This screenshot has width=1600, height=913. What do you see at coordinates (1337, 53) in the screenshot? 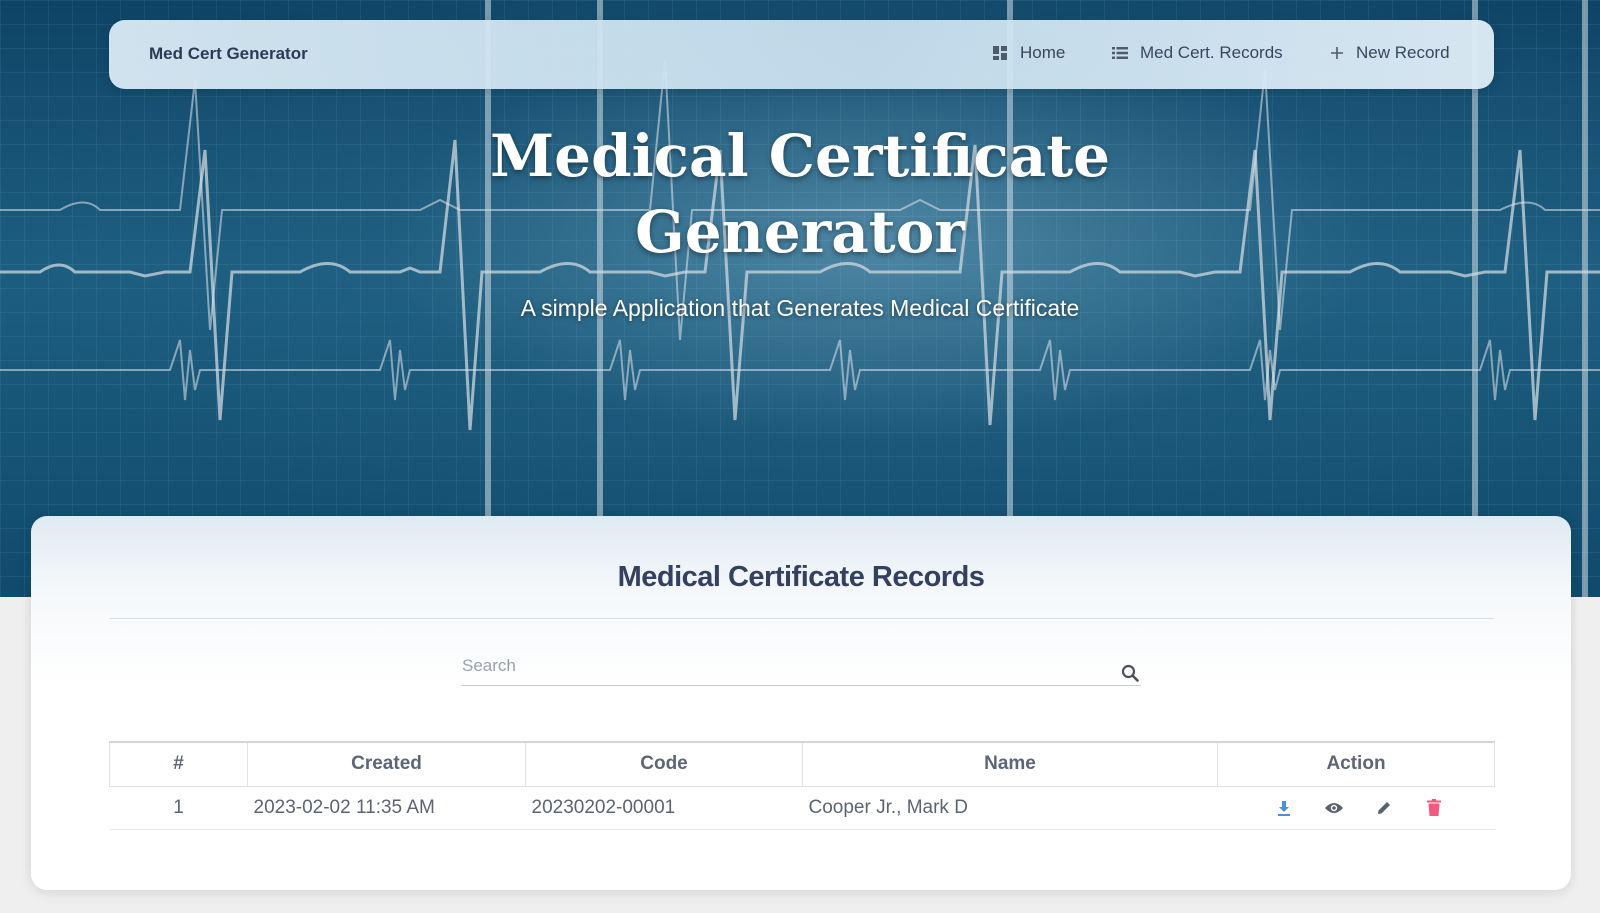
I see `plus-icon` at bounding box center [1337, 53].